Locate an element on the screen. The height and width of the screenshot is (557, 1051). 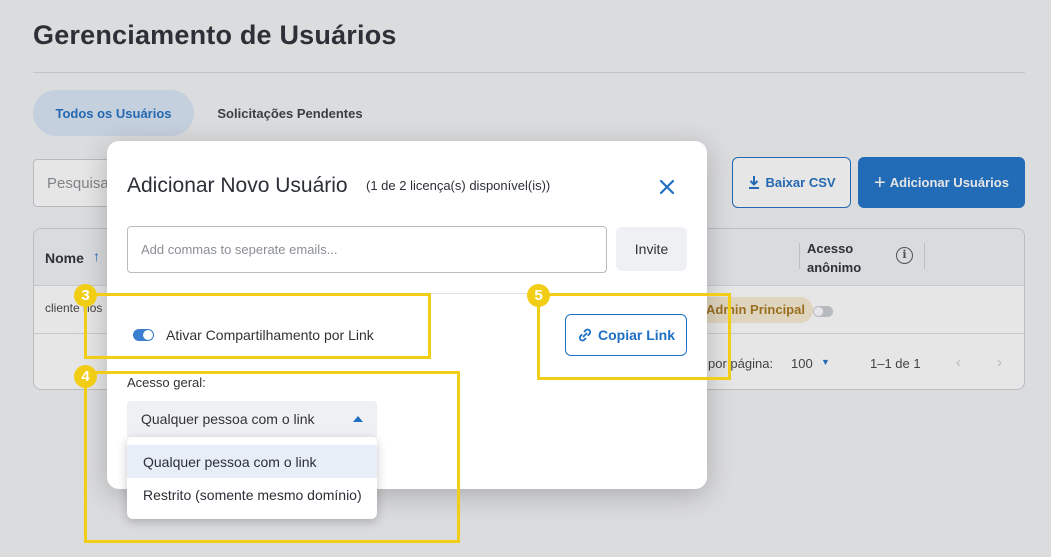
email-input is located at coordinates (367, 249).